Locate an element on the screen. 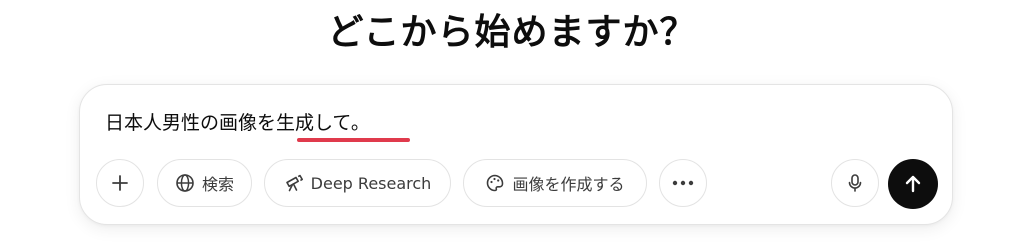 This screenshot has height=244, width=1024. microphone-icon is located at coordinates (855, 183).